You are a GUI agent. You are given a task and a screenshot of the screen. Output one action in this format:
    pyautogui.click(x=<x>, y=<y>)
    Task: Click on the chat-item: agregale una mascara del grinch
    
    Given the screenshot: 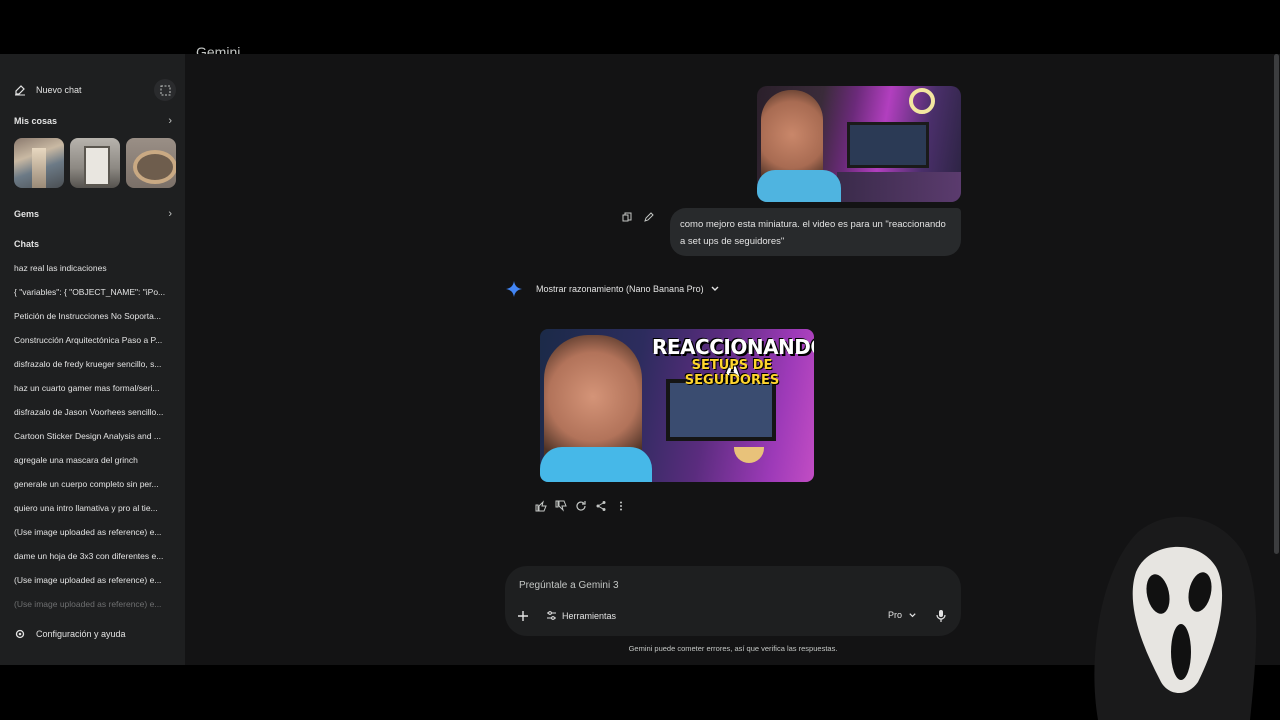 What is the action you would take?
    pyautogui.click(x=93, y=464)
    